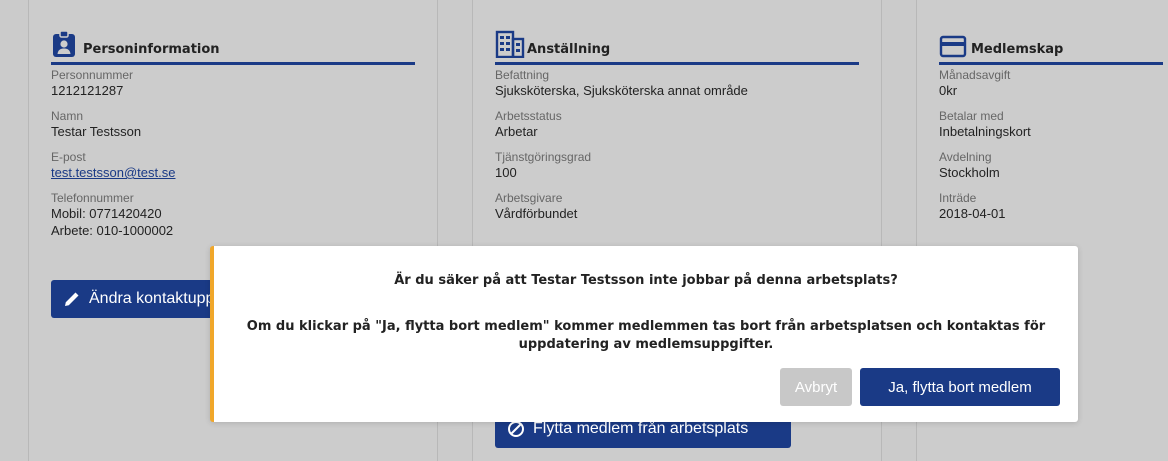  I want to click on field-label: Månadsavgift, so click(975, 75).